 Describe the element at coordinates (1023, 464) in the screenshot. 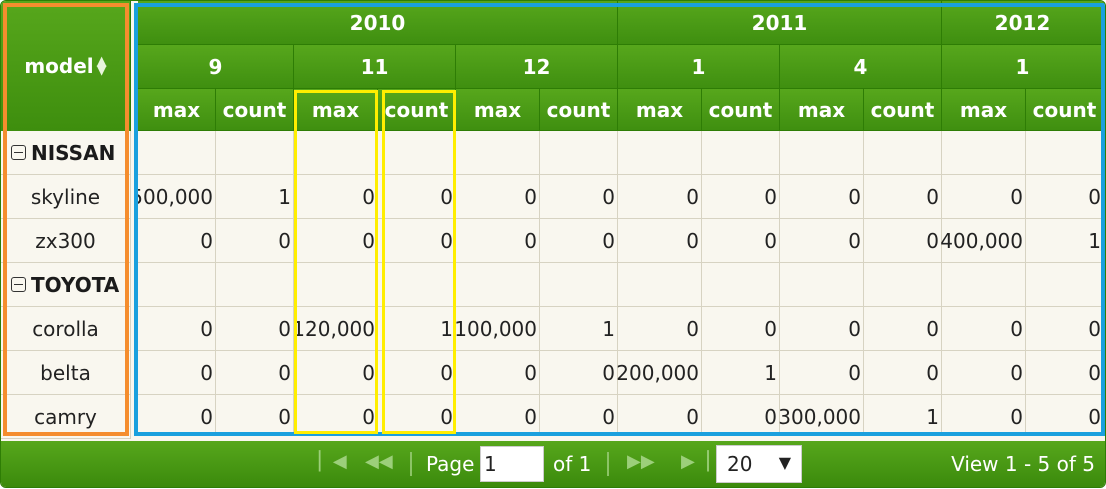

I see `view-records-text: View 1 - 5 of 5` at that location.